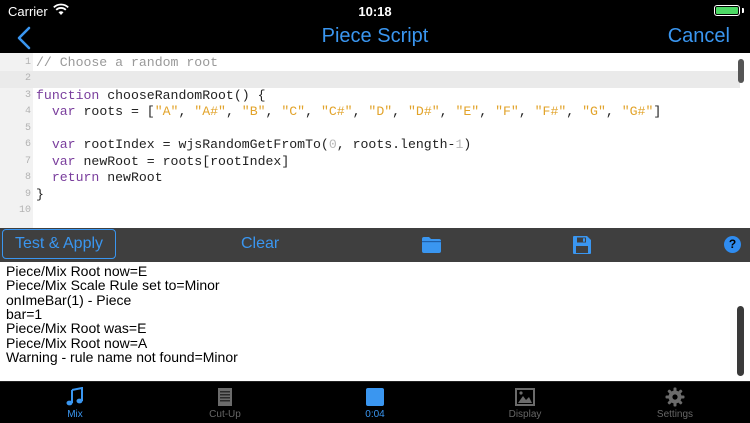 Image resolution: width=750 pixels, height=423 pixels. Describe the element at coordinates (370, 96) in the screenshot. I see `code-line: 3 function chooseRandomRoot() {` at that location.